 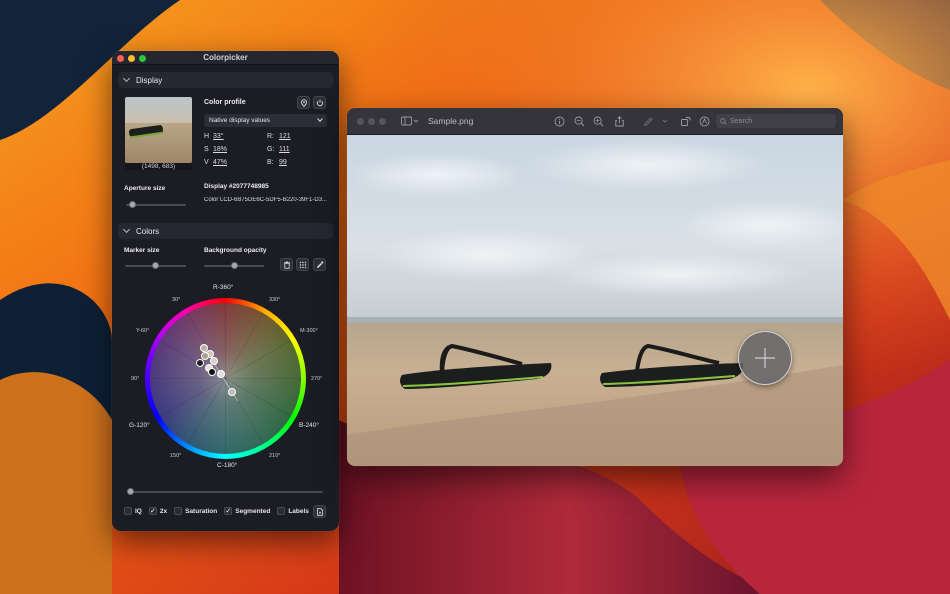 What do you see at coordinates (220, 149) in the screenshot?
I see `s-value: 18%` at bounding box center [220, 149].